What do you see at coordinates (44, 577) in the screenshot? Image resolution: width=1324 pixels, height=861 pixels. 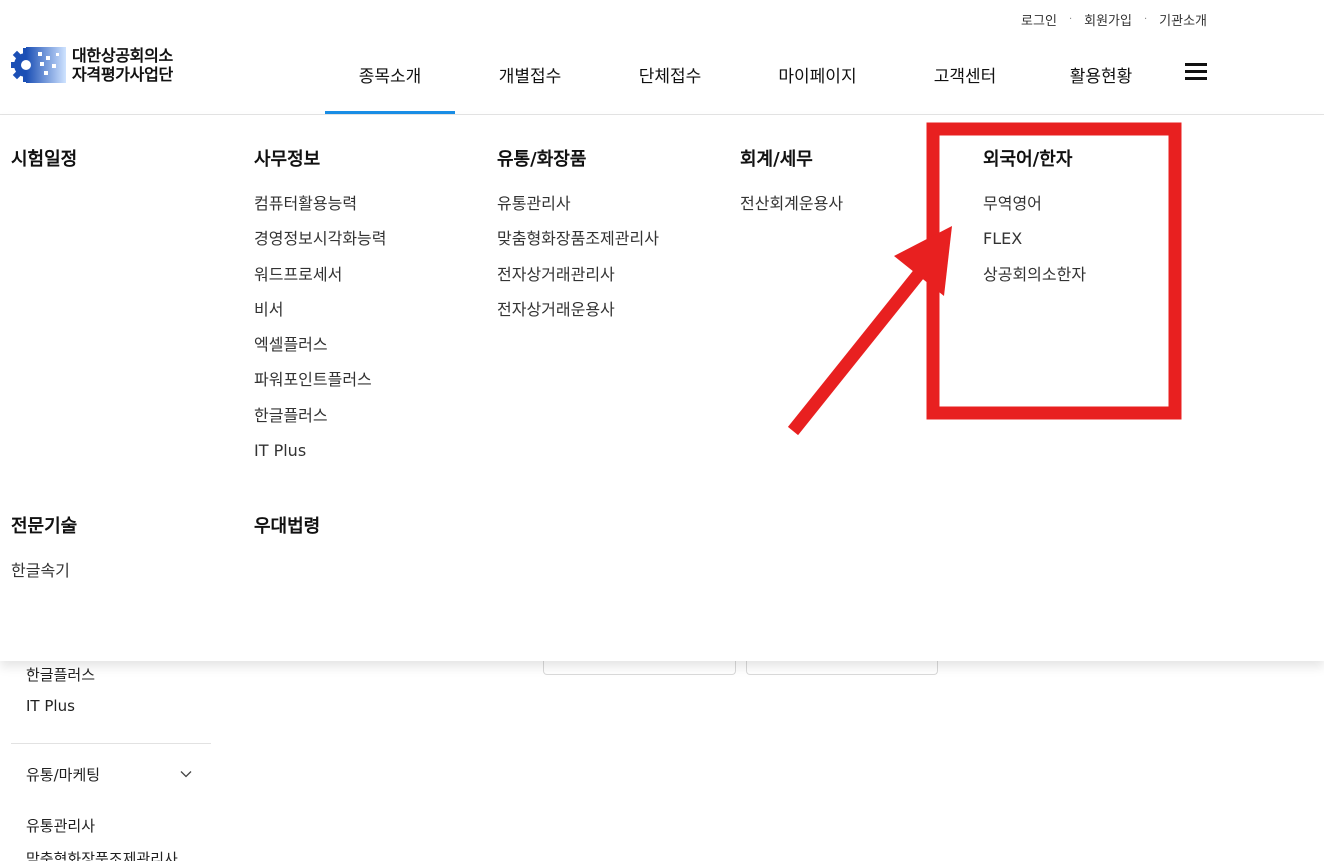 I see `menu-item: 한글속기` at bounding box center [44, 577].